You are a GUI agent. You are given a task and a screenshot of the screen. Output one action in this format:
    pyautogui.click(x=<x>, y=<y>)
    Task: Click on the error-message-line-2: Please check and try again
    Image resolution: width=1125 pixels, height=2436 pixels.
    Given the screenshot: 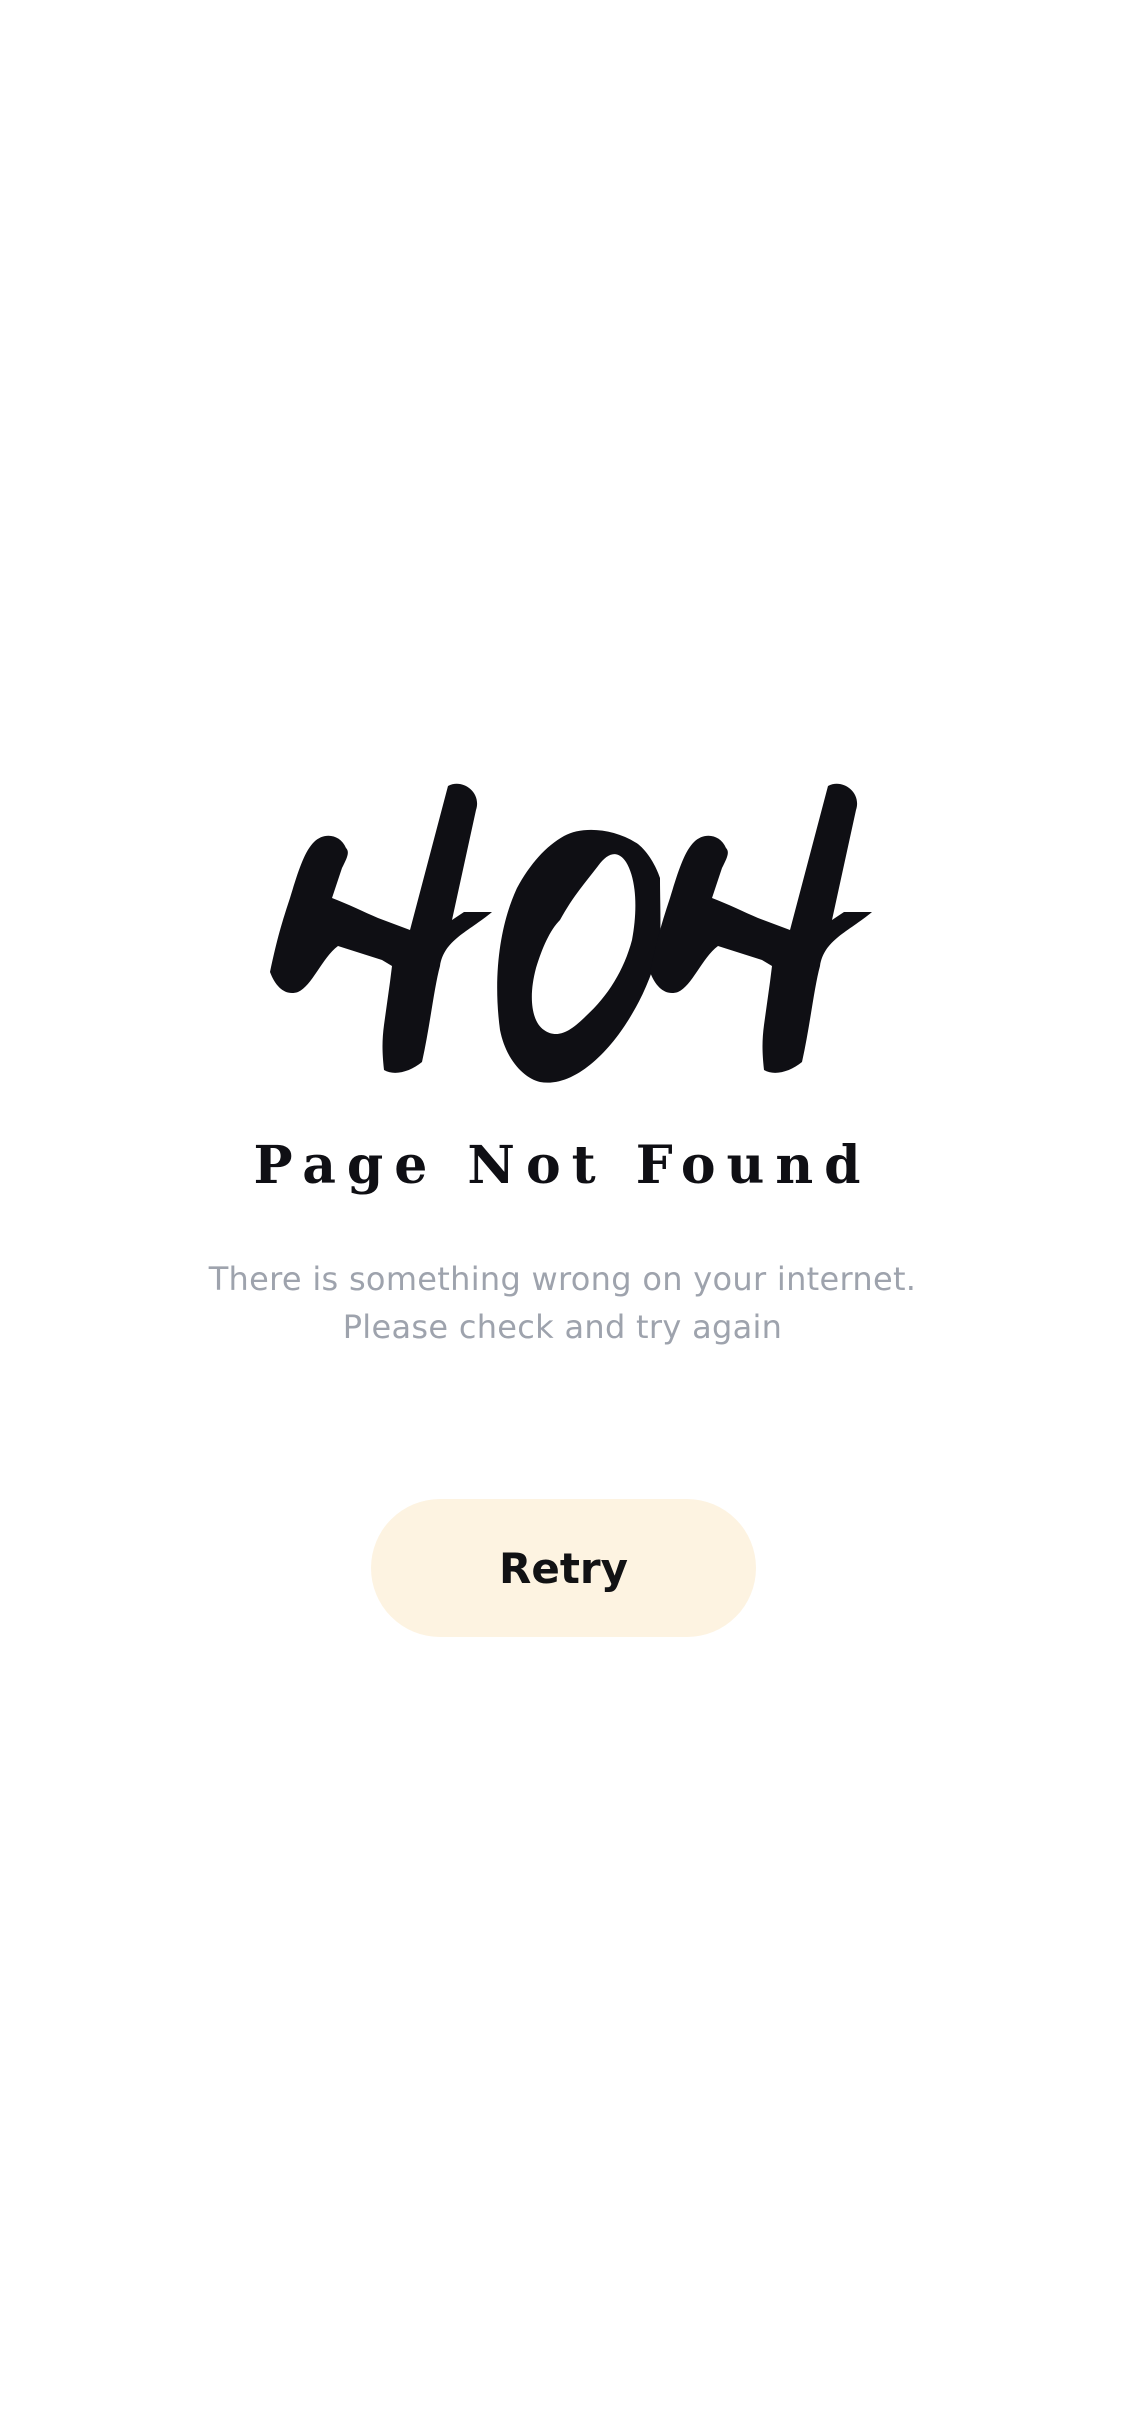 What is the action you would take?
    pyautogui.click(x=562, y=1327)
    